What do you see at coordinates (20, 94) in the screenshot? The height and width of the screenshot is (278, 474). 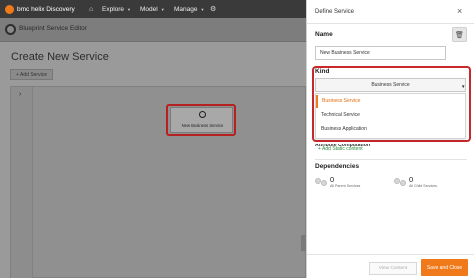 I see `chevron-right-icon: ›` at bounding box center [20, 94].